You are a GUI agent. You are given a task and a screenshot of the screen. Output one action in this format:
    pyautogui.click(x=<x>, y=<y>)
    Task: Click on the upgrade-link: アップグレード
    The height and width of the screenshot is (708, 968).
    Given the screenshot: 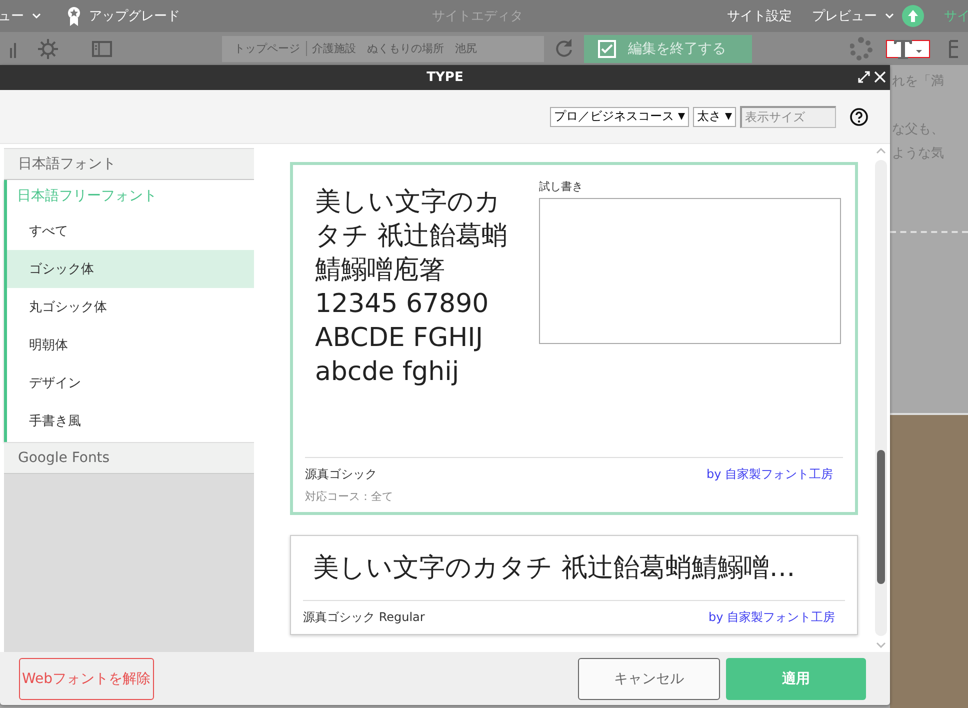 What is the action you would take?
    pyautogui.click(x=134, y=16)
    